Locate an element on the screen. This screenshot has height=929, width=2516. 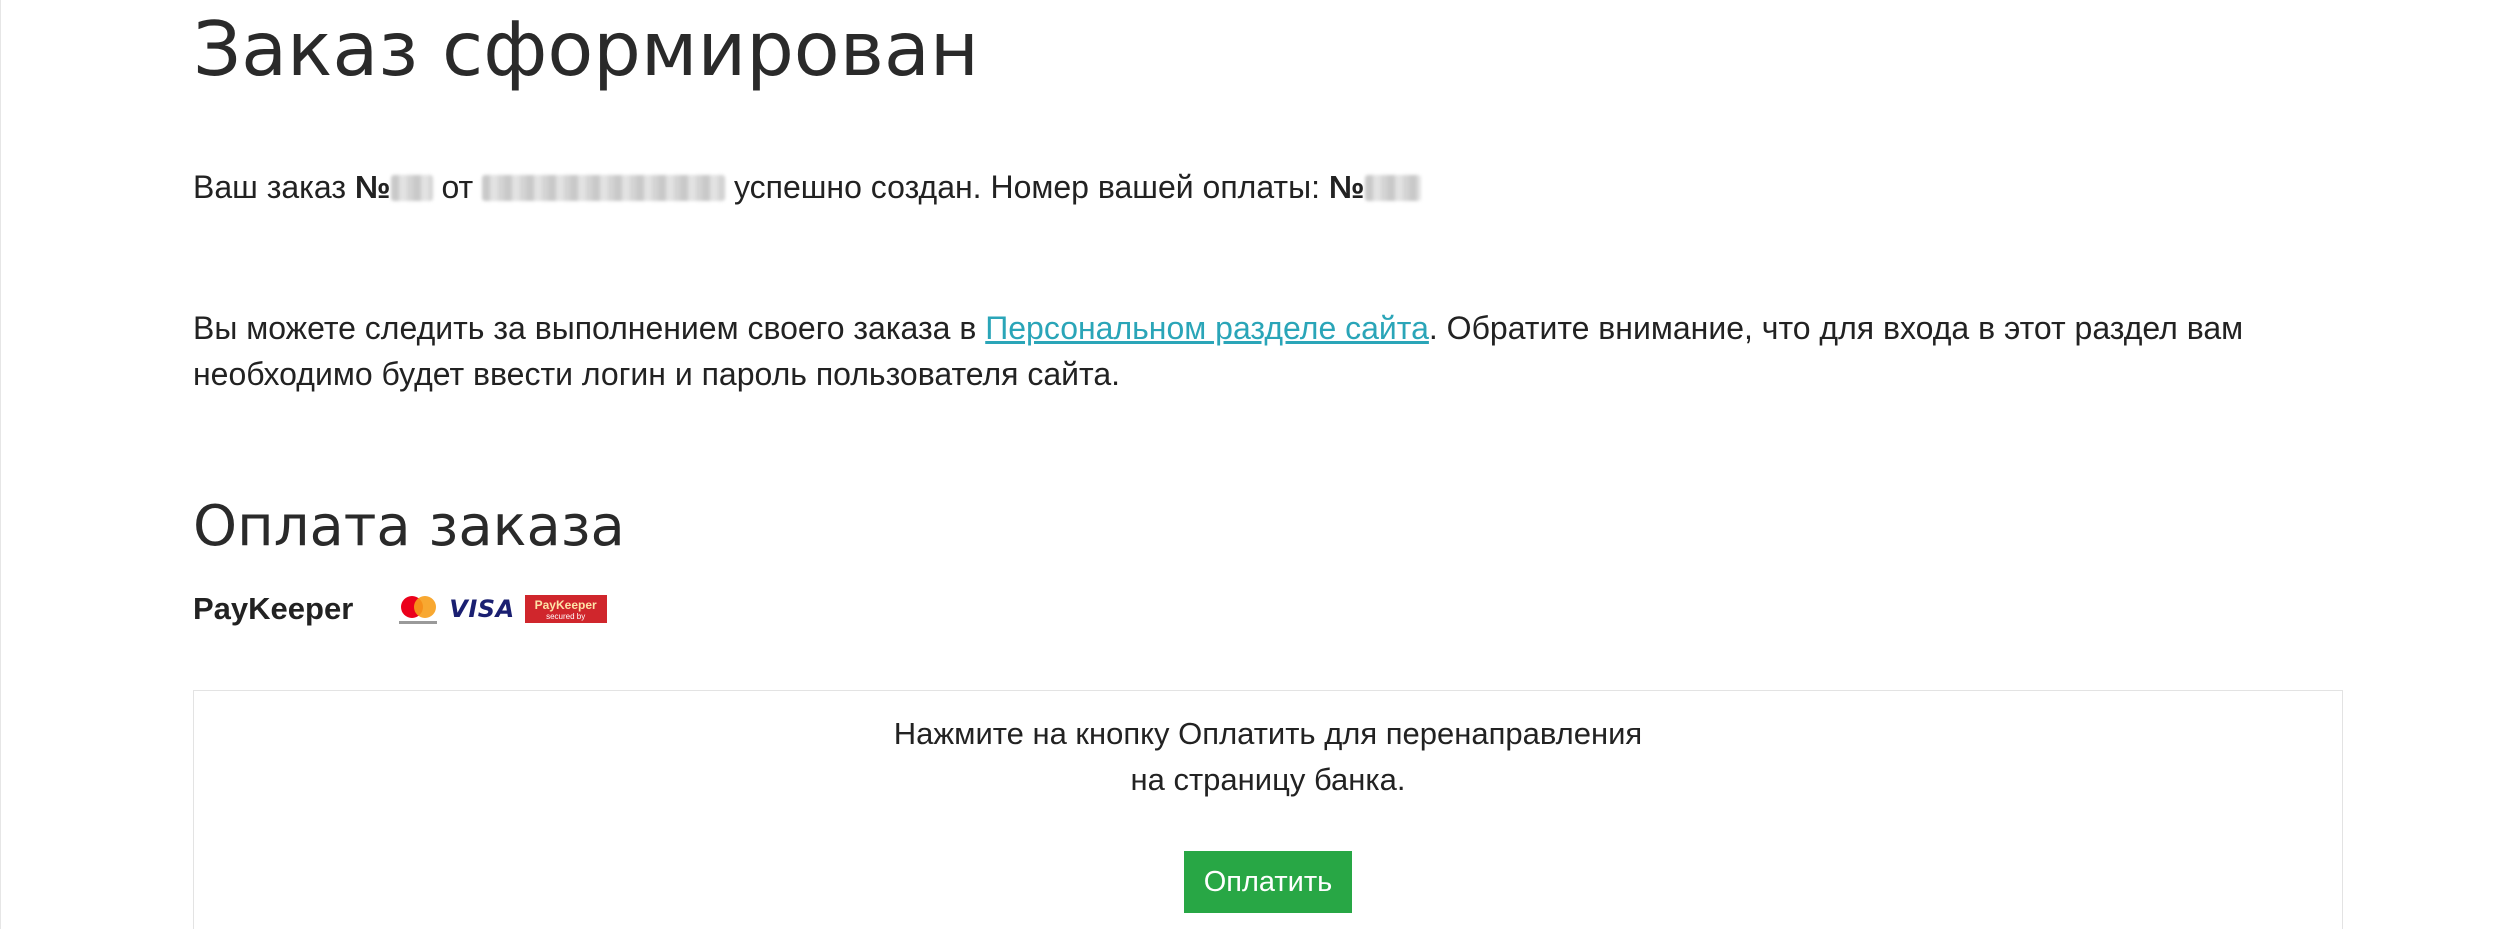
payment-system: PayKeeper VISA PayKeeper secured by is located at coordinates (400, 609).